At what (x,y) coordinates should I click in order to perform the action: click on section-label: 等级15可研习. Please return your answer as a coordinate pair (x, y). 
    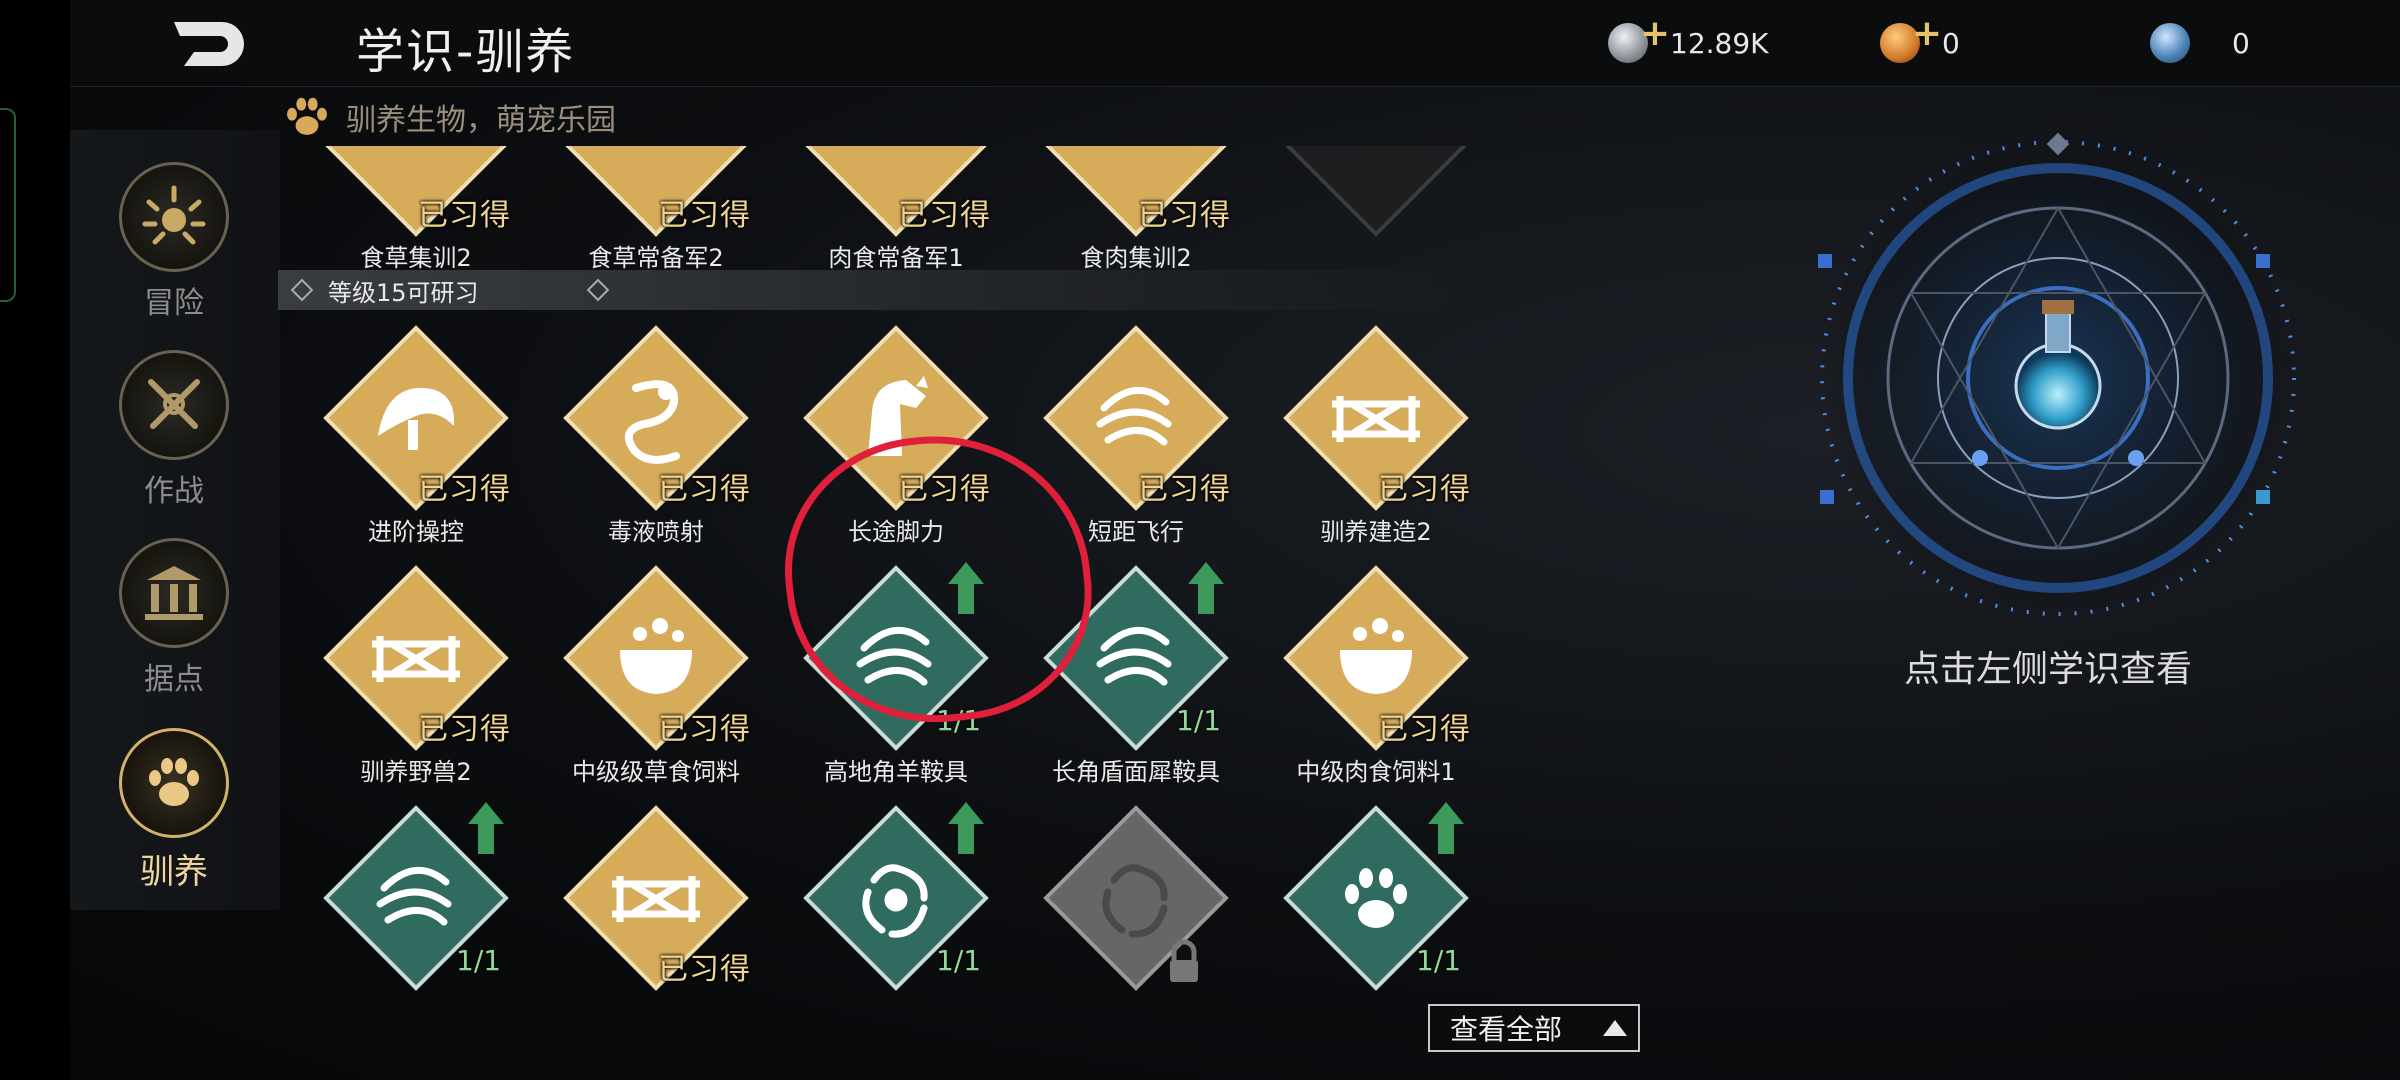
    Looking at the image, I should click on (403, 293).